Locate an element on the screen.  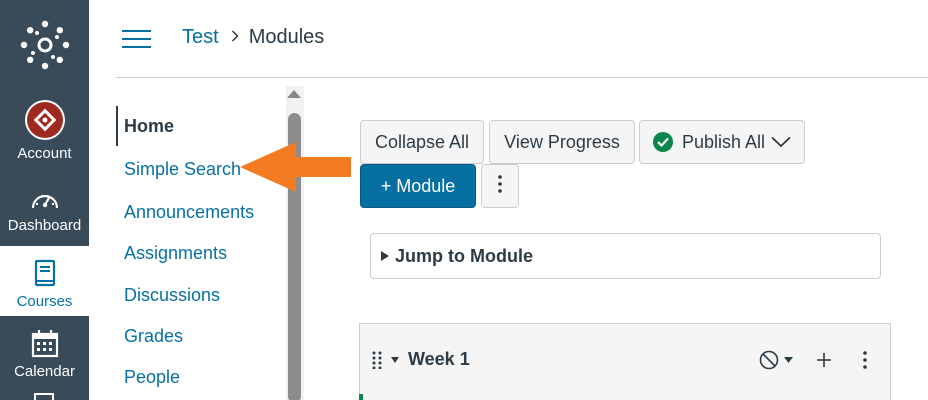
breadcrumb-current: Modules is located at coordinates (286, 37).